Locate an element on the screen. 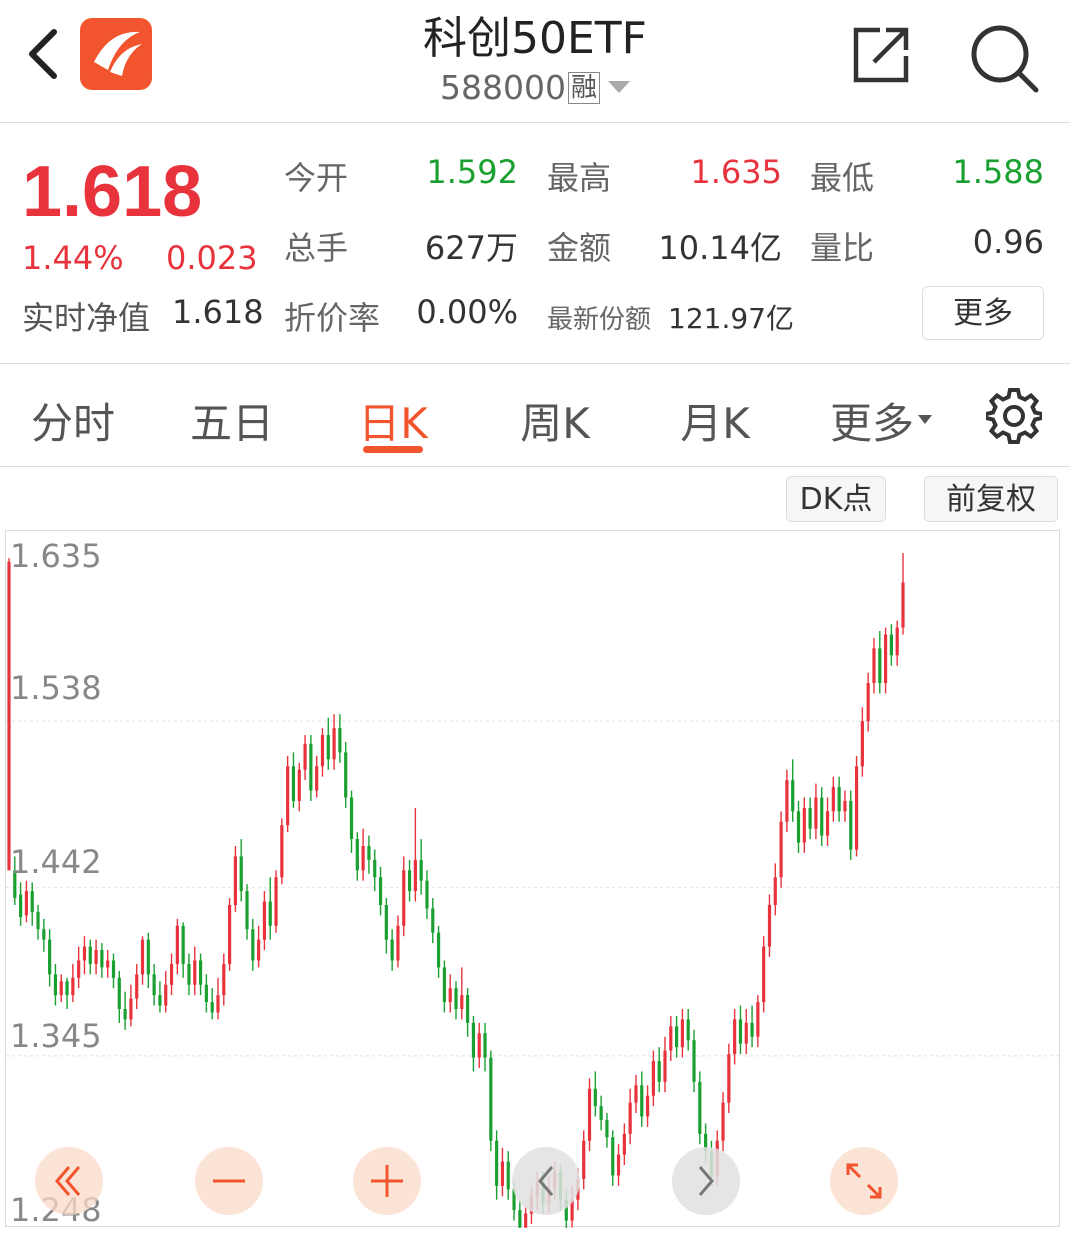 The image size is (1070, 1235). more-fields-button: 更多 is located at coordinates (983, 313).